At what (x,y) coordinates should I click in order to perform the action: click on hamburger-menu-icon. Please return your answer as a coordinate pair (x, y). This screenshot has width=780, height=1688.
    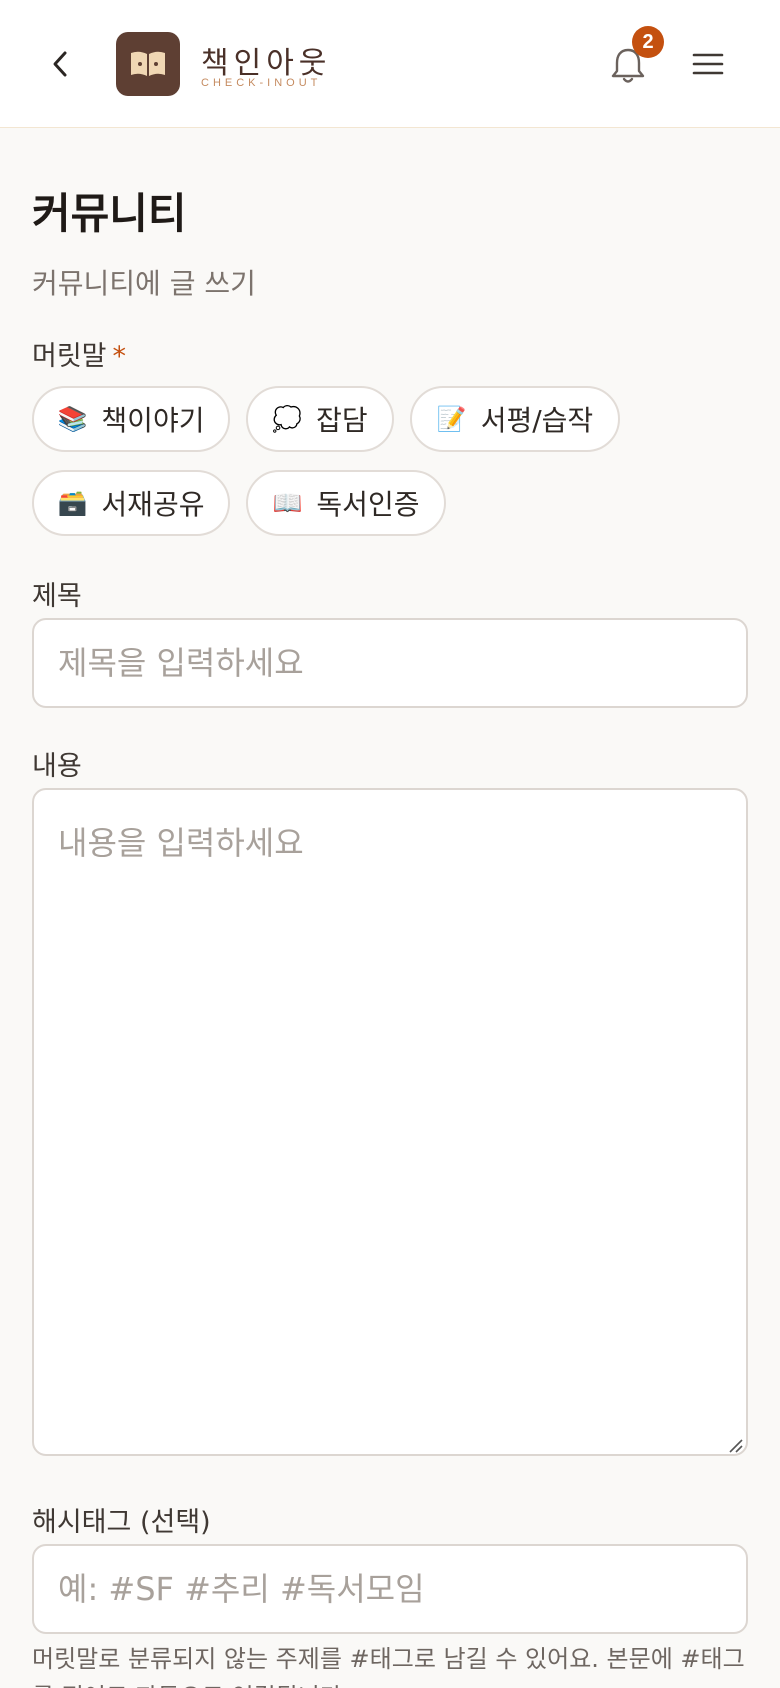
    Looking at the image, I should click on (708, 64).